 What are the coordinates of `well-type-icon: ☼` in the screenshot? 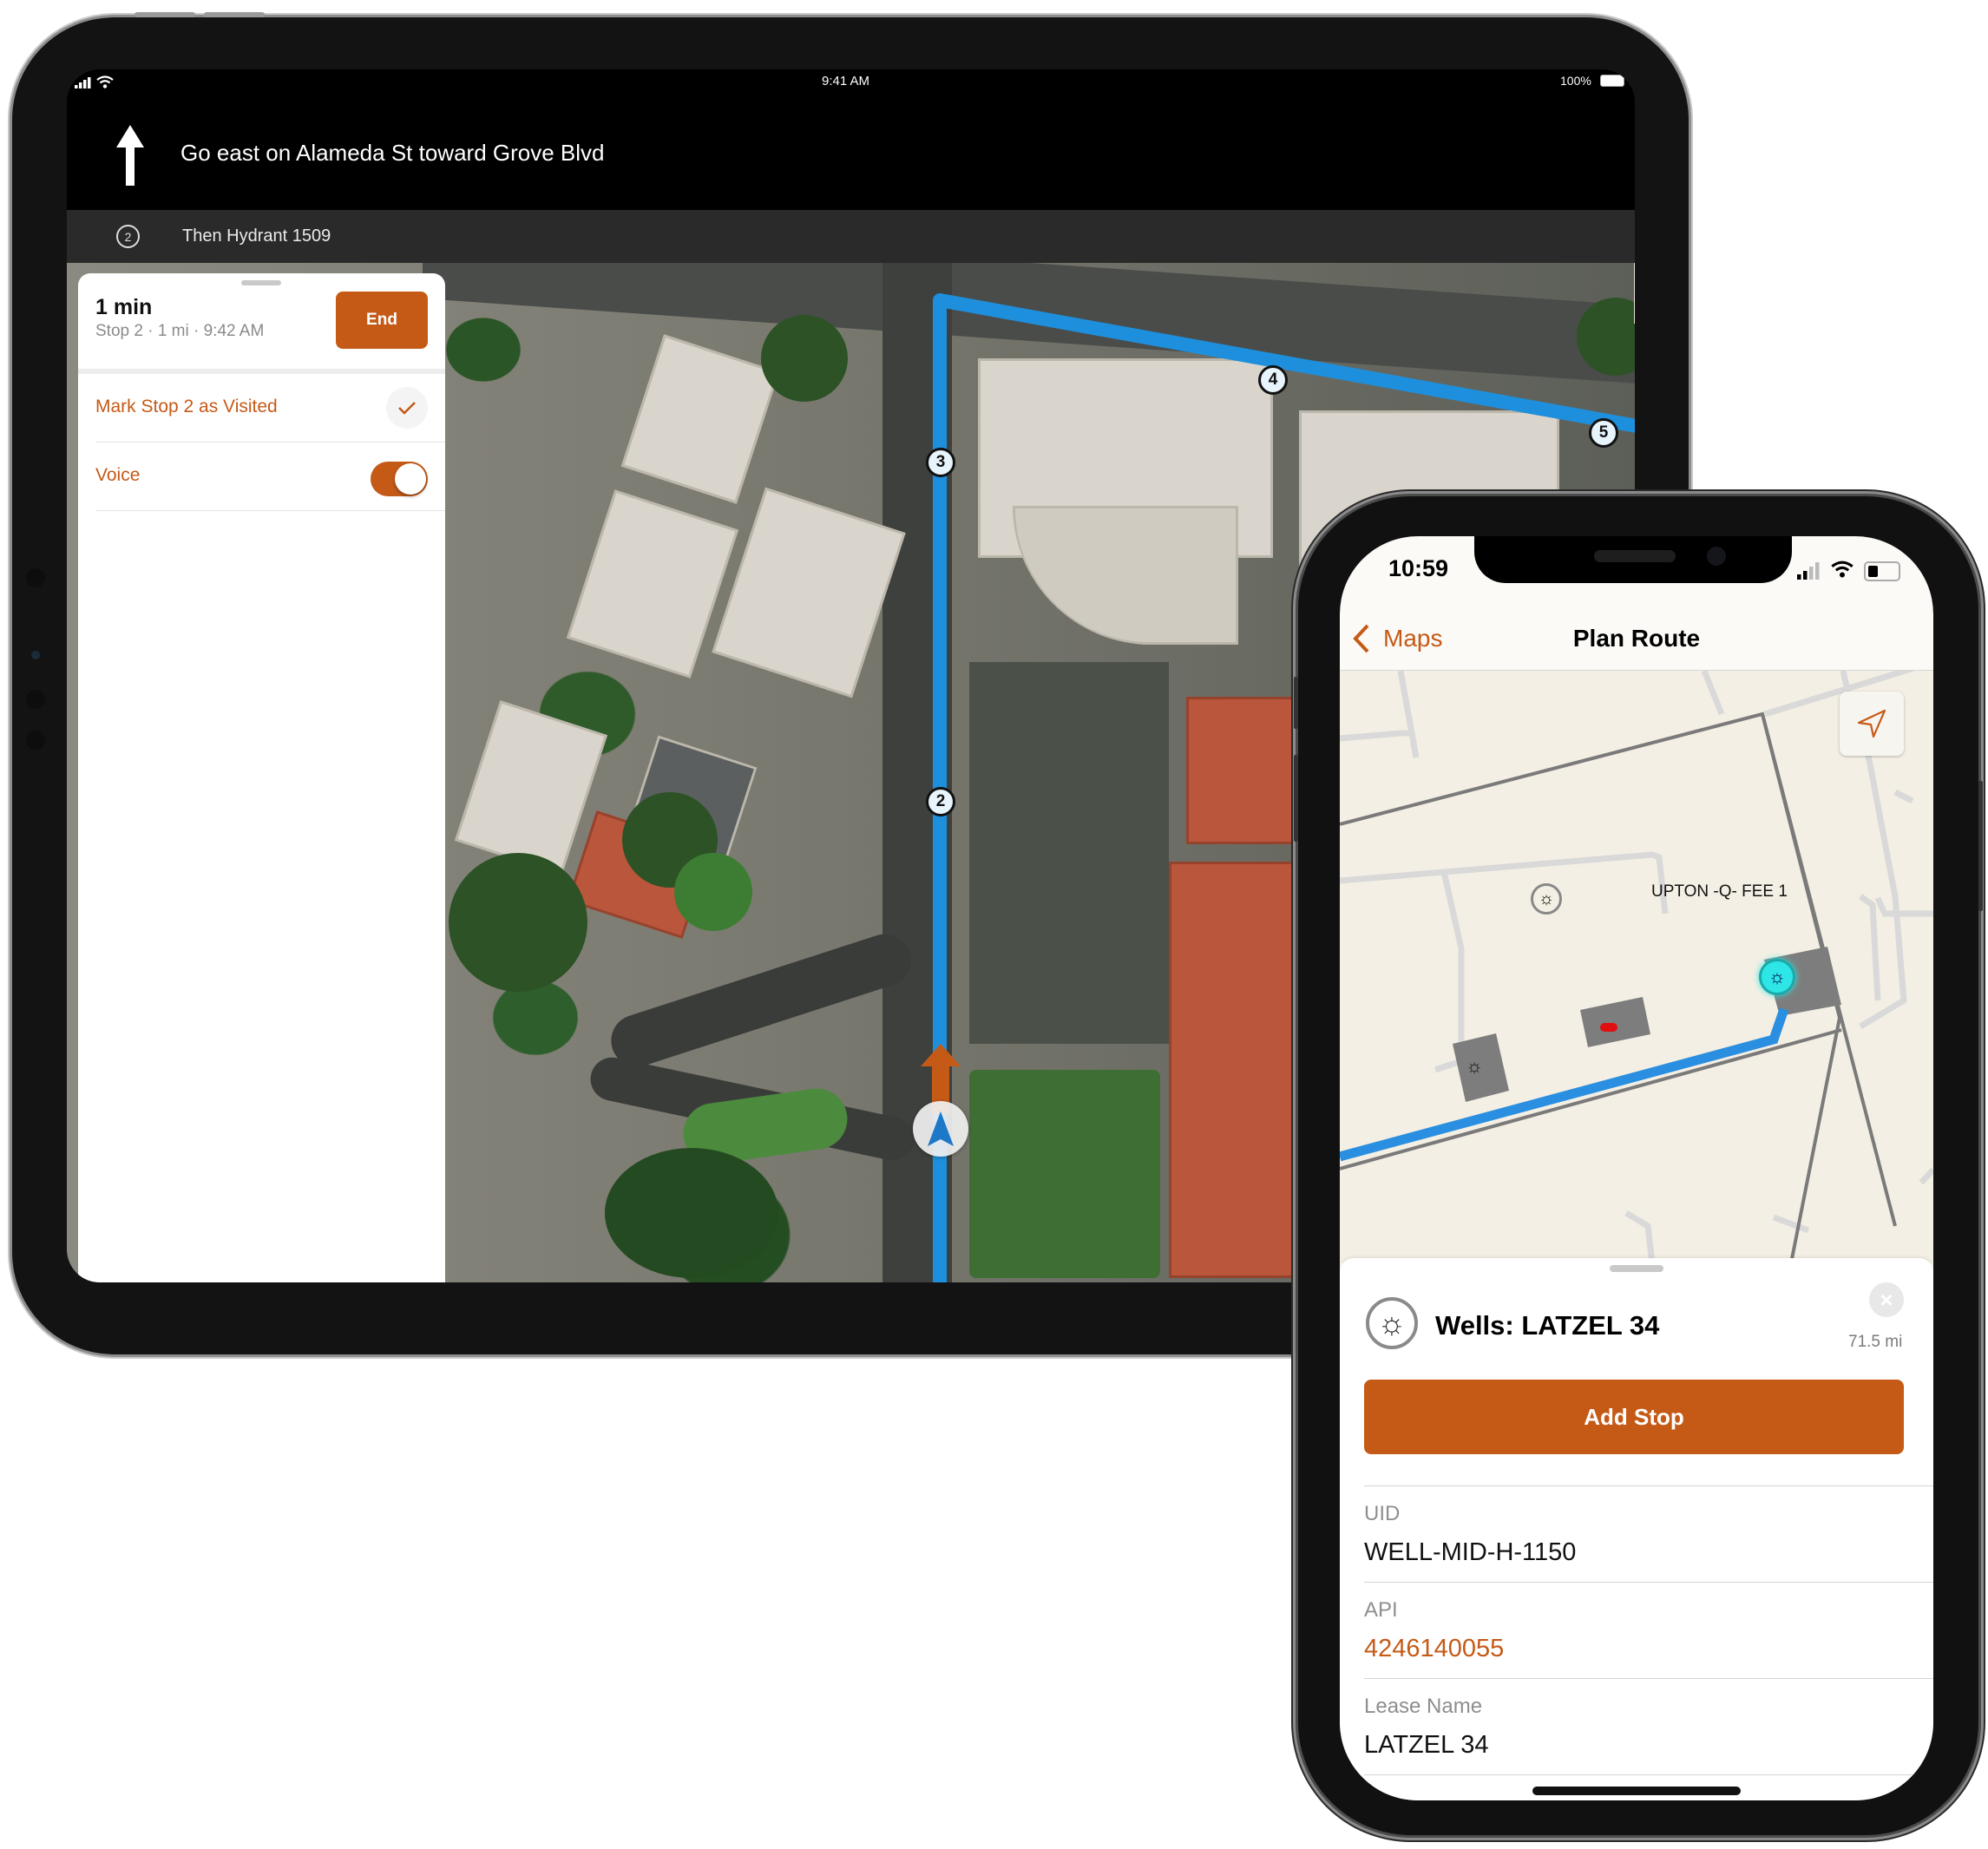 It's located at (1392, 1323).